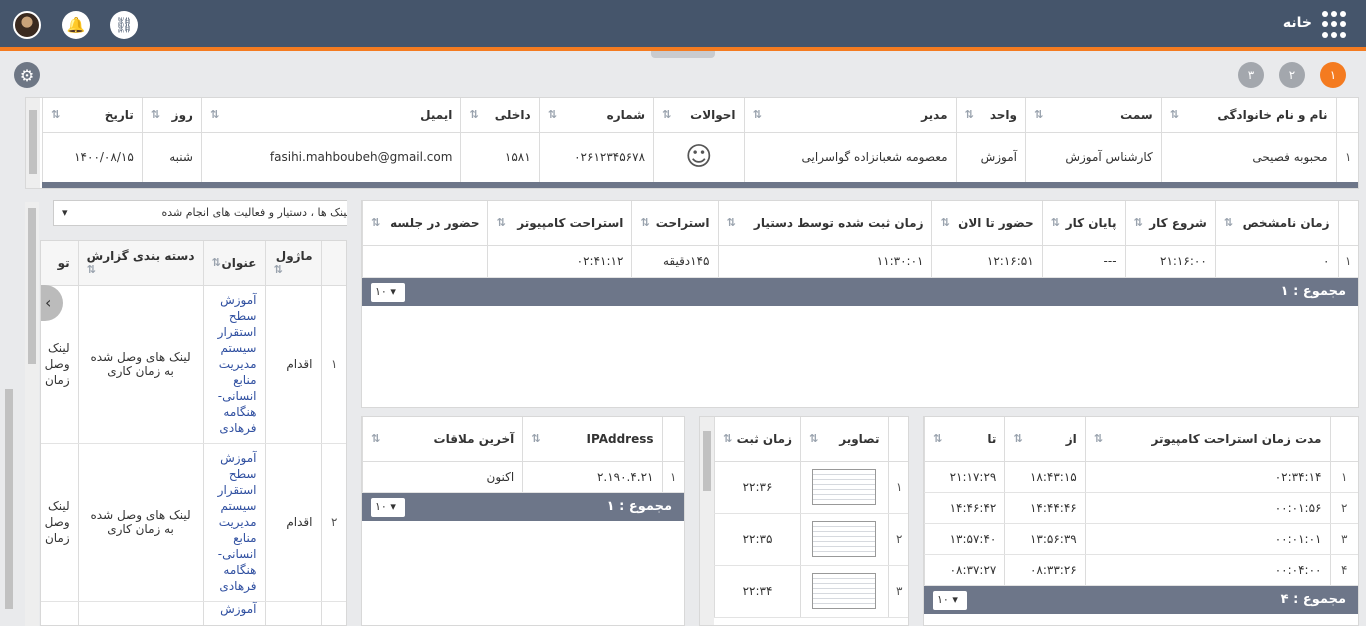 The image size is (1366, 626). What do you see at coordinates (1343, 539) in the screenshot?
I see `row-number: ۳` at bounding box center [1343, 539].